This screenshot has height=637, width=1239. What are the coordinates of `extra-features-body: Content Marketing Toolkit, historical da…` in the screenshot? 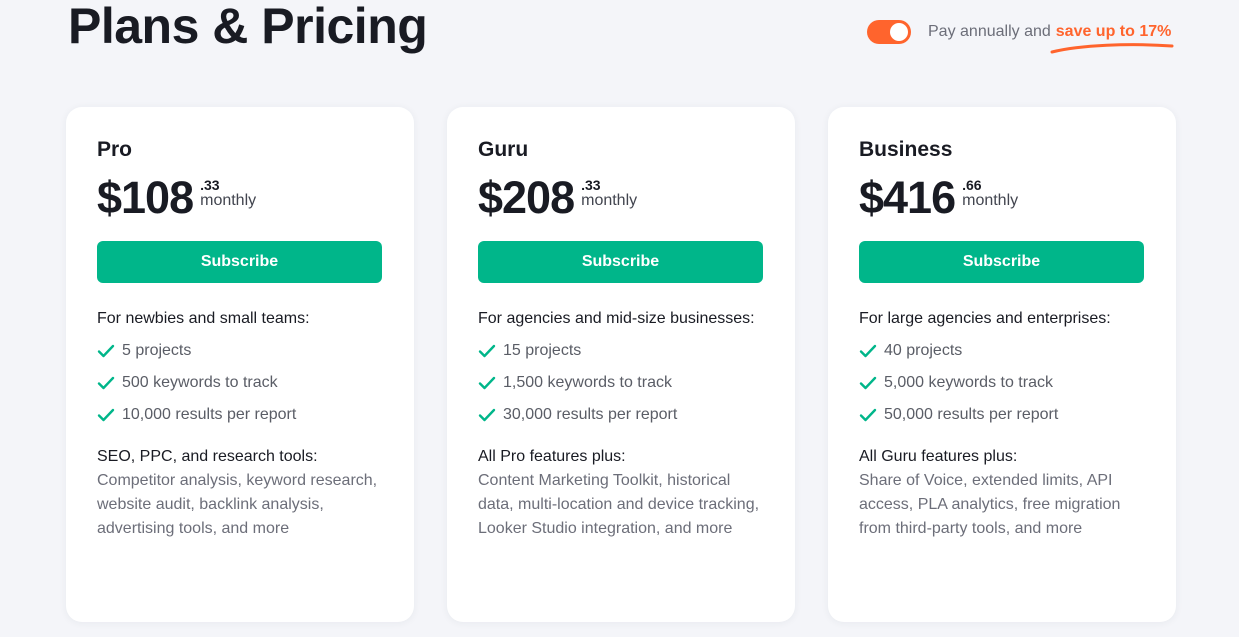 It's located at (619, 504).